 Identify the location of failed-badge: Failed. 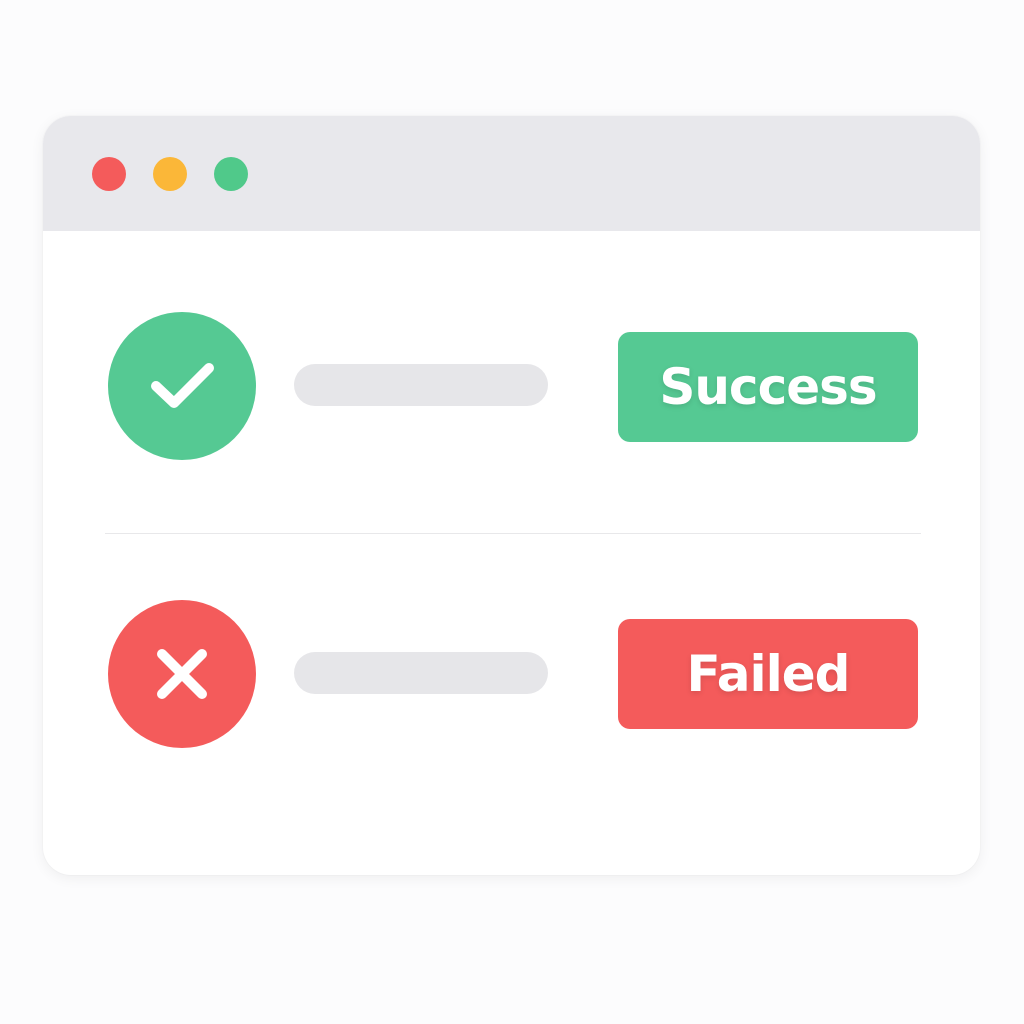
(768, 674).